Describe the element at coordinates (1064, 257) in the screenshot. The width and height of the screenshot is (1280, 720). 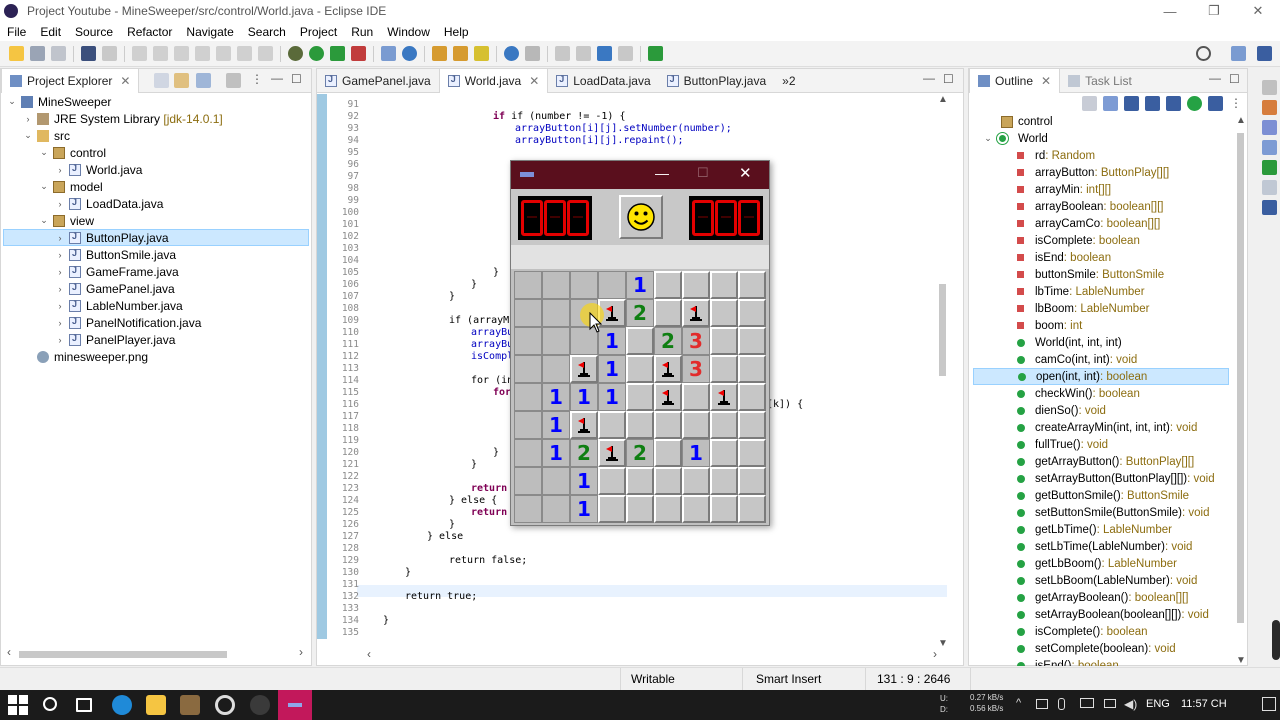
I see `outline-item: isEnd : boolean` at that location.